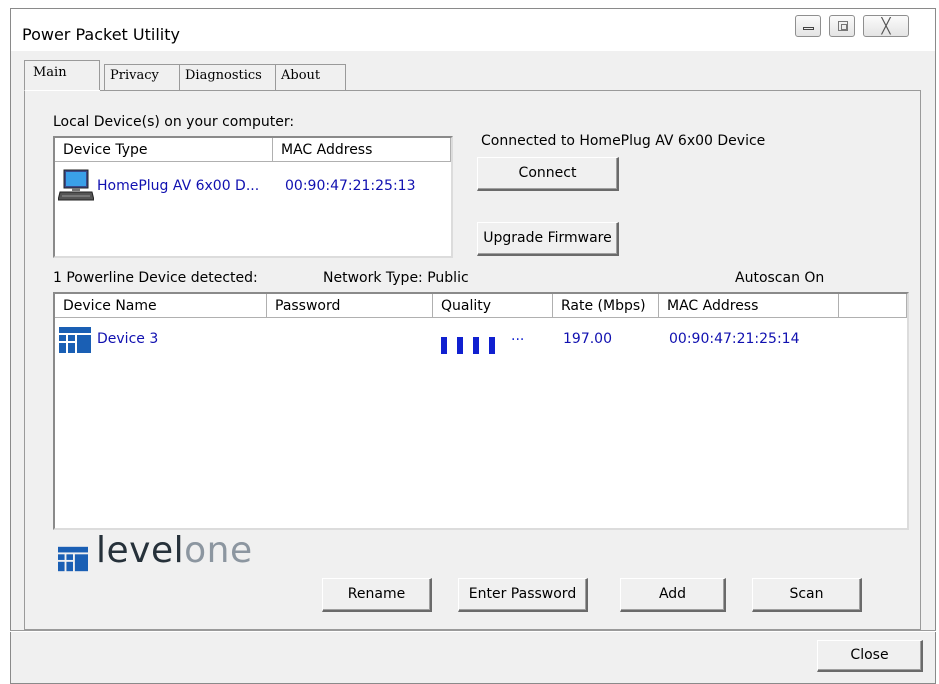  What do you see at coordinates (481, 340) in the screenshot?
I see `table-row: Device 3 ... 197.00 00:90:47:21:25:14` at bounding box center [481, 340].